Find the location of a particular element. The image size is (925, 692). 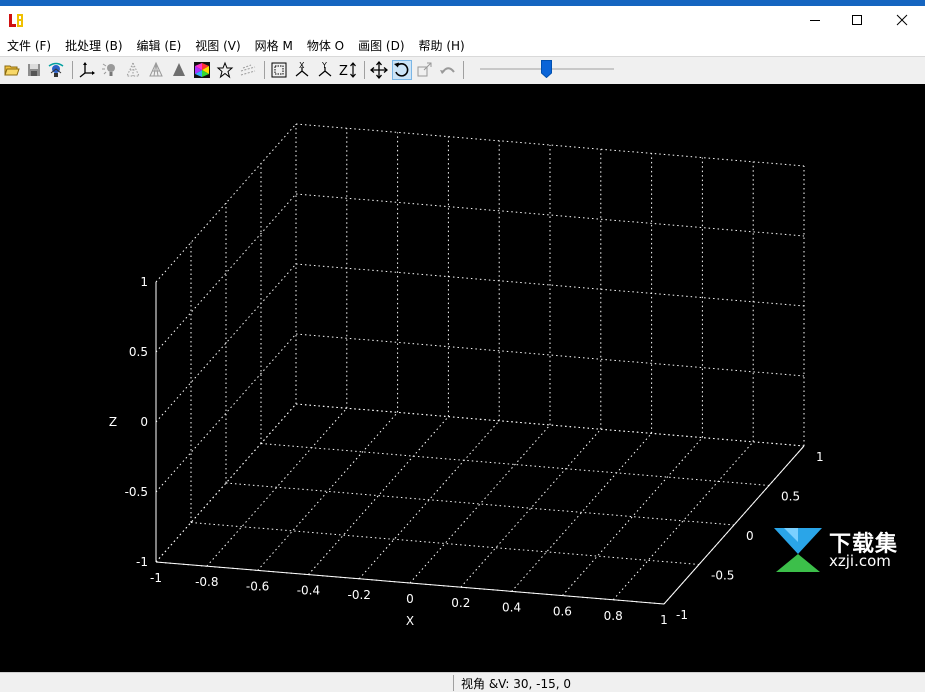

x-tick-label: -0.8 is located at coordinates (206, 582).